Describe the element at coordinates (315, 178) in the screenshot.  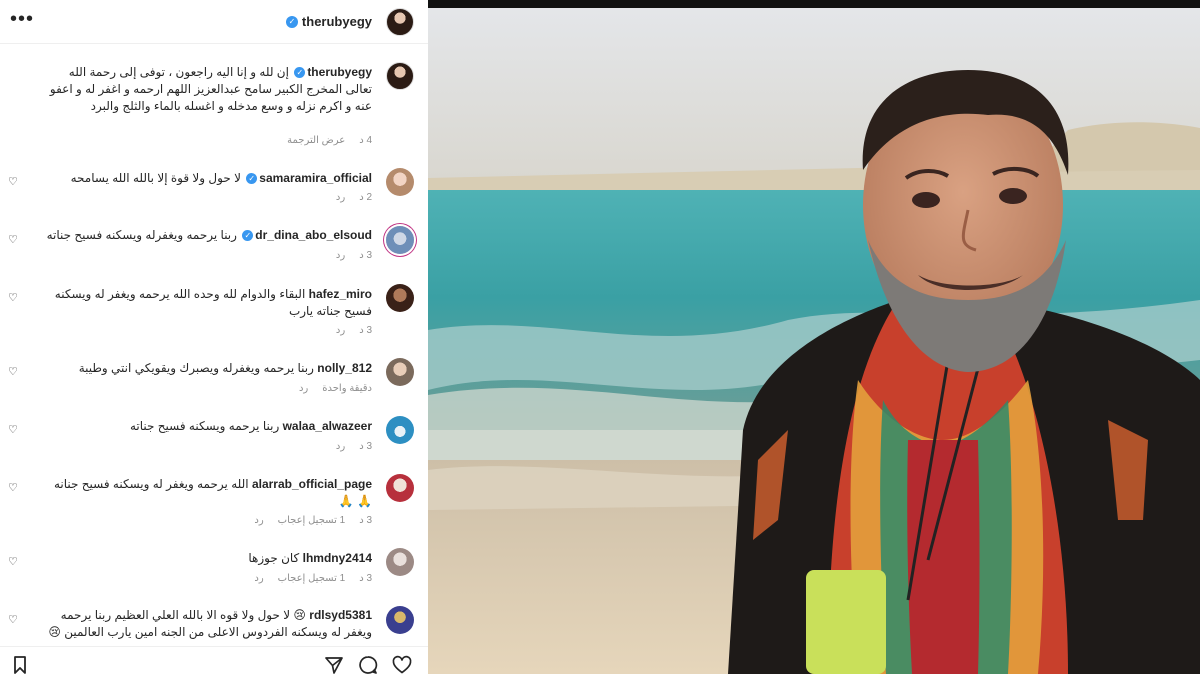
I see `comment-username: samaramira_official` at that location.